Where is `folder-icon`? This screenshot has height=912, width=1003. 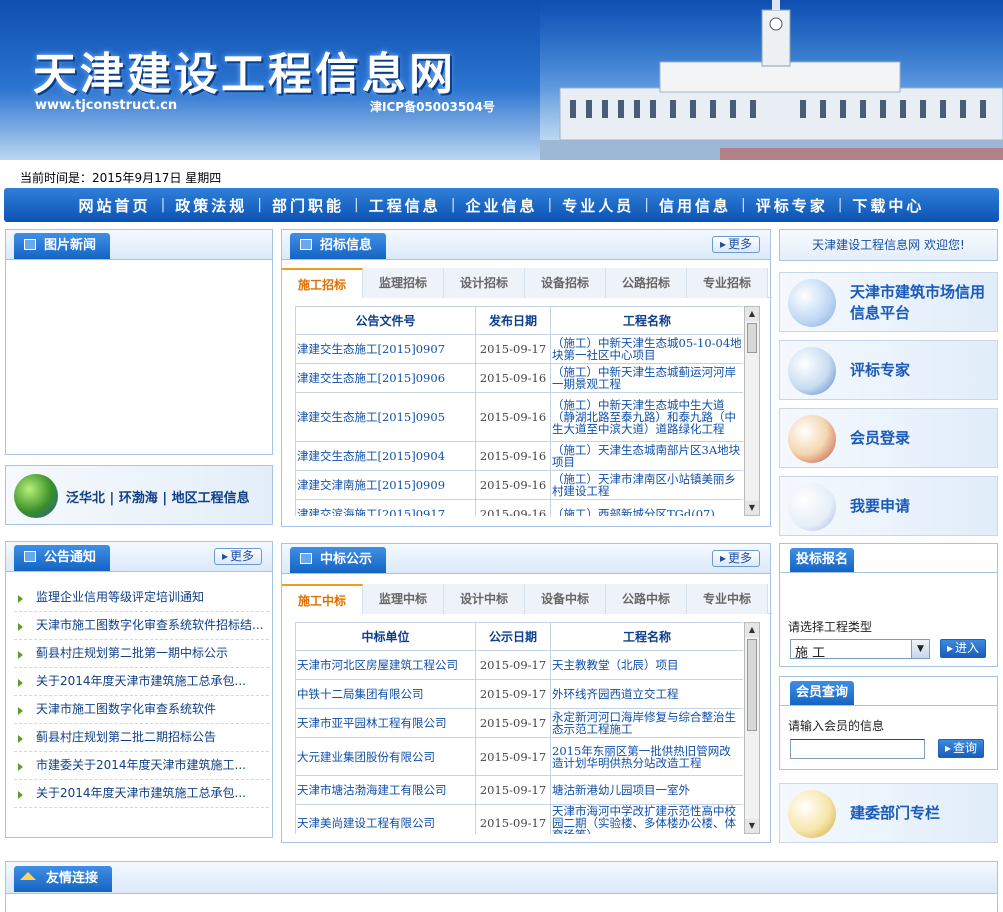
folder-icon is located at coordinates (812, 814).